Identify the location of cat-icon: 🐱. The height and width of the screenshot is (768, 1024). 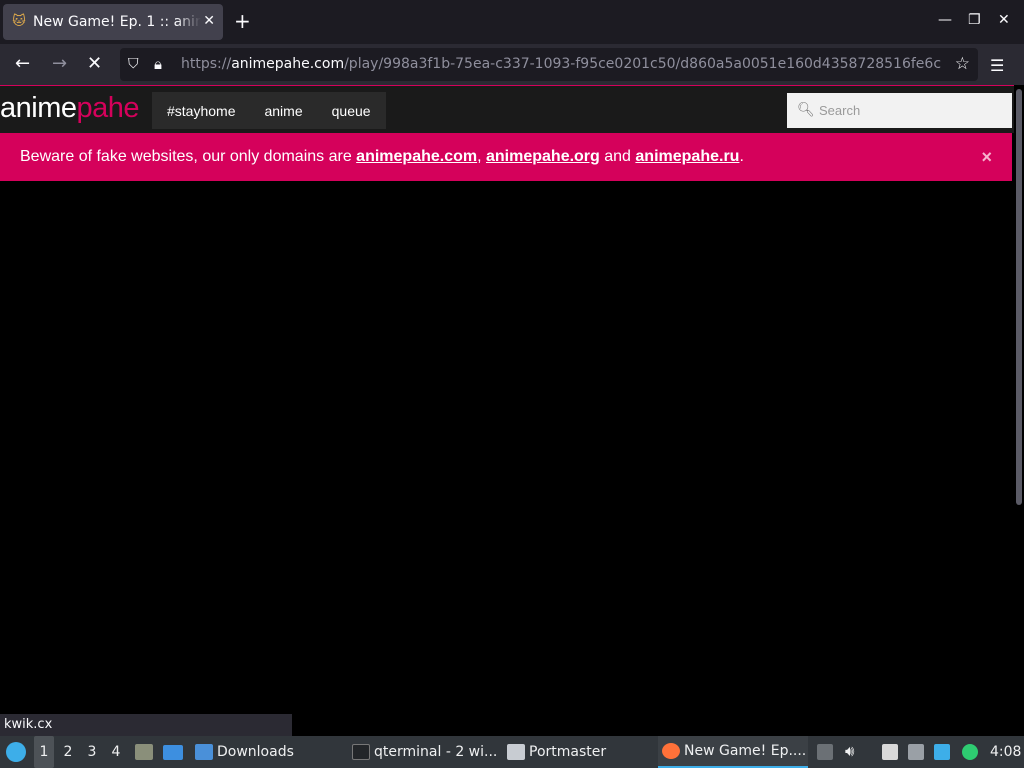
(19, 21).